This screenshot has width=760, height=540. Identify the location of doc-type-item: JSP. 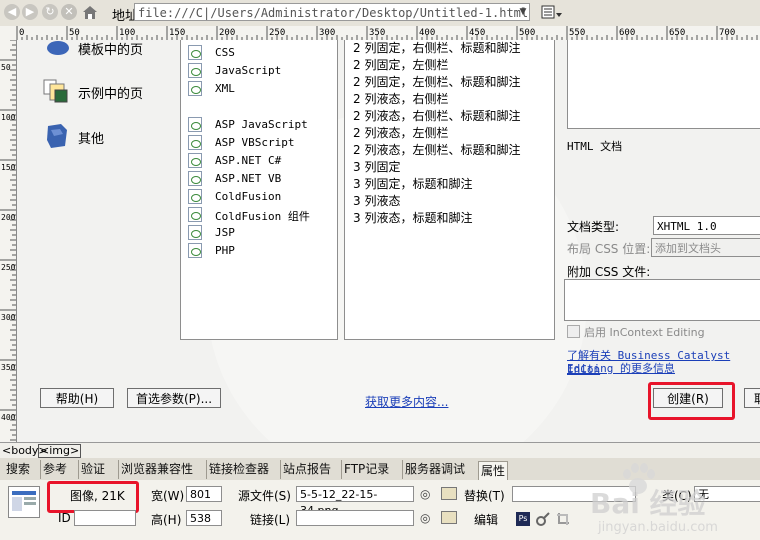
(211, 232).